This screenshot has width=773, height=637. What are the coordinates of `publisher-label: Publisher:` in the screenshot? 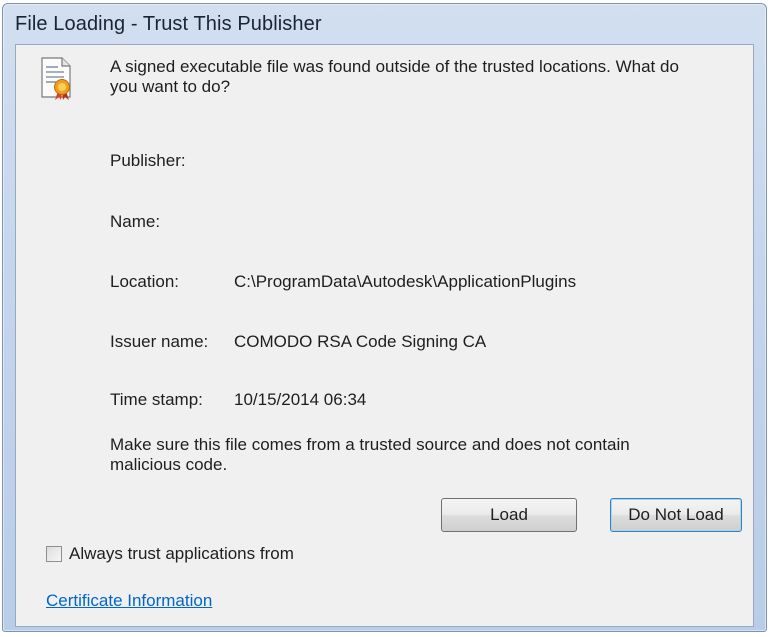 It's located at (148, 160).